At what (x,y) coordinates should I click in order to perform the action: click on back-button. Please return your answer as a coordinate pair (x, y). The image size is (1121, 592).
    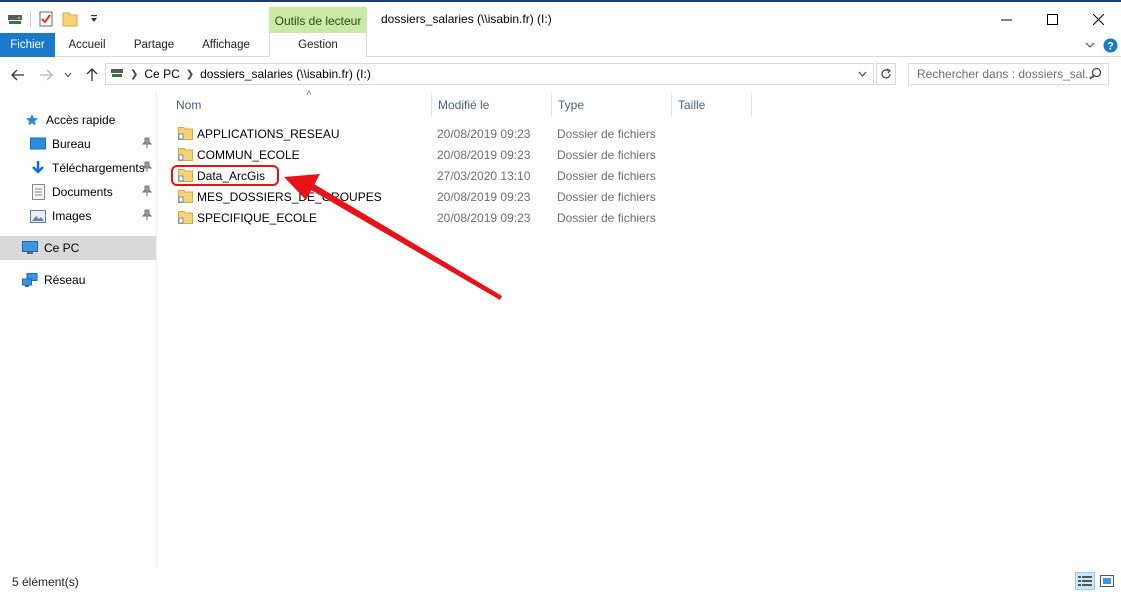
    Looking at the image, I should click on (18, 75).